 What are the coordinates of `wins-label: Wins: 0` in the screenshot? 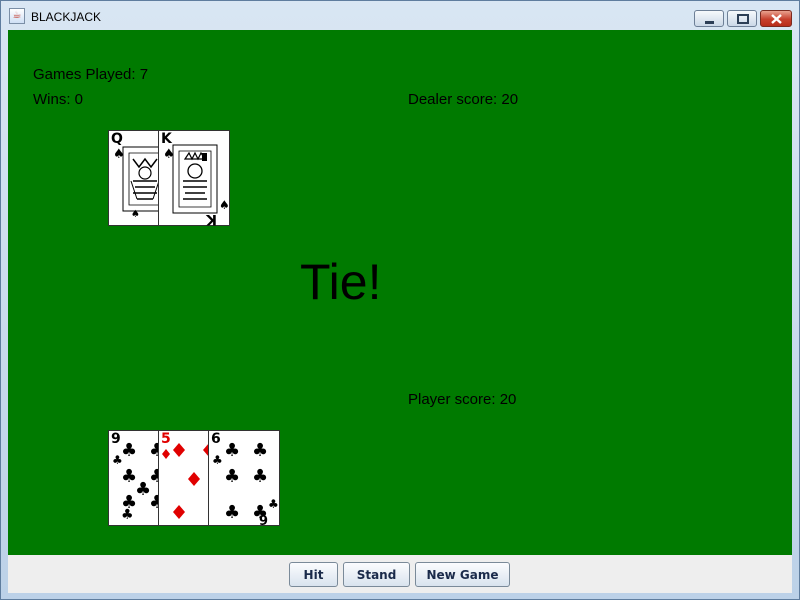 It's located at (58, 99).